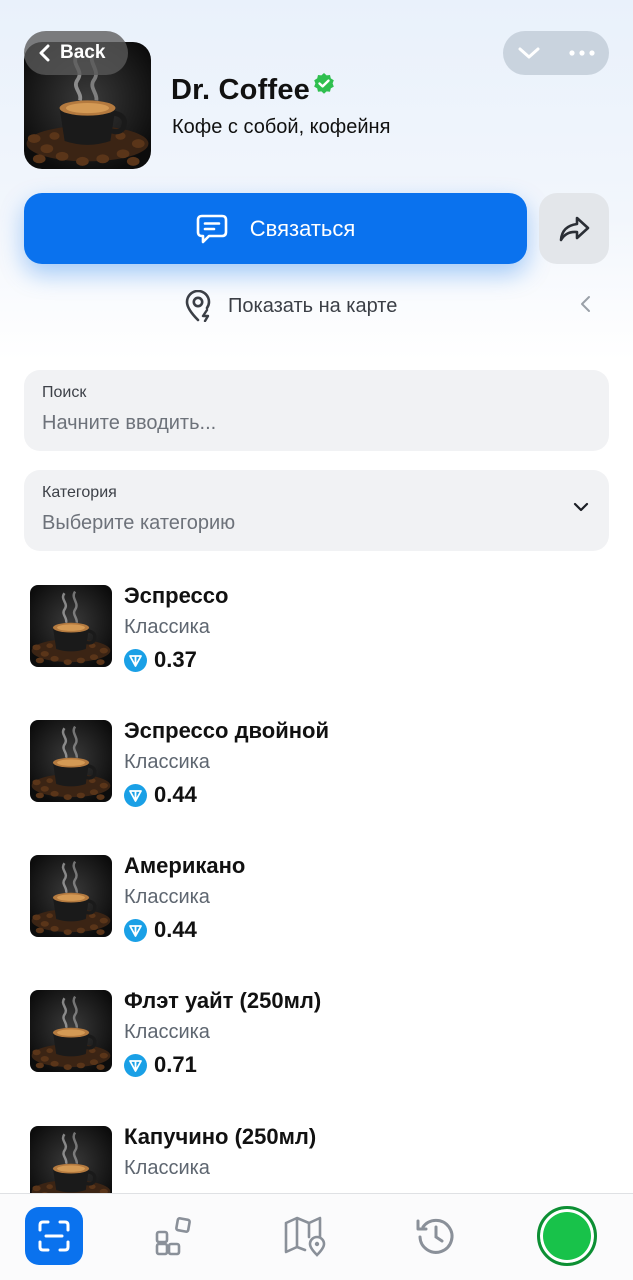  I want to click on price-value: 0.37, so click(175, 659).